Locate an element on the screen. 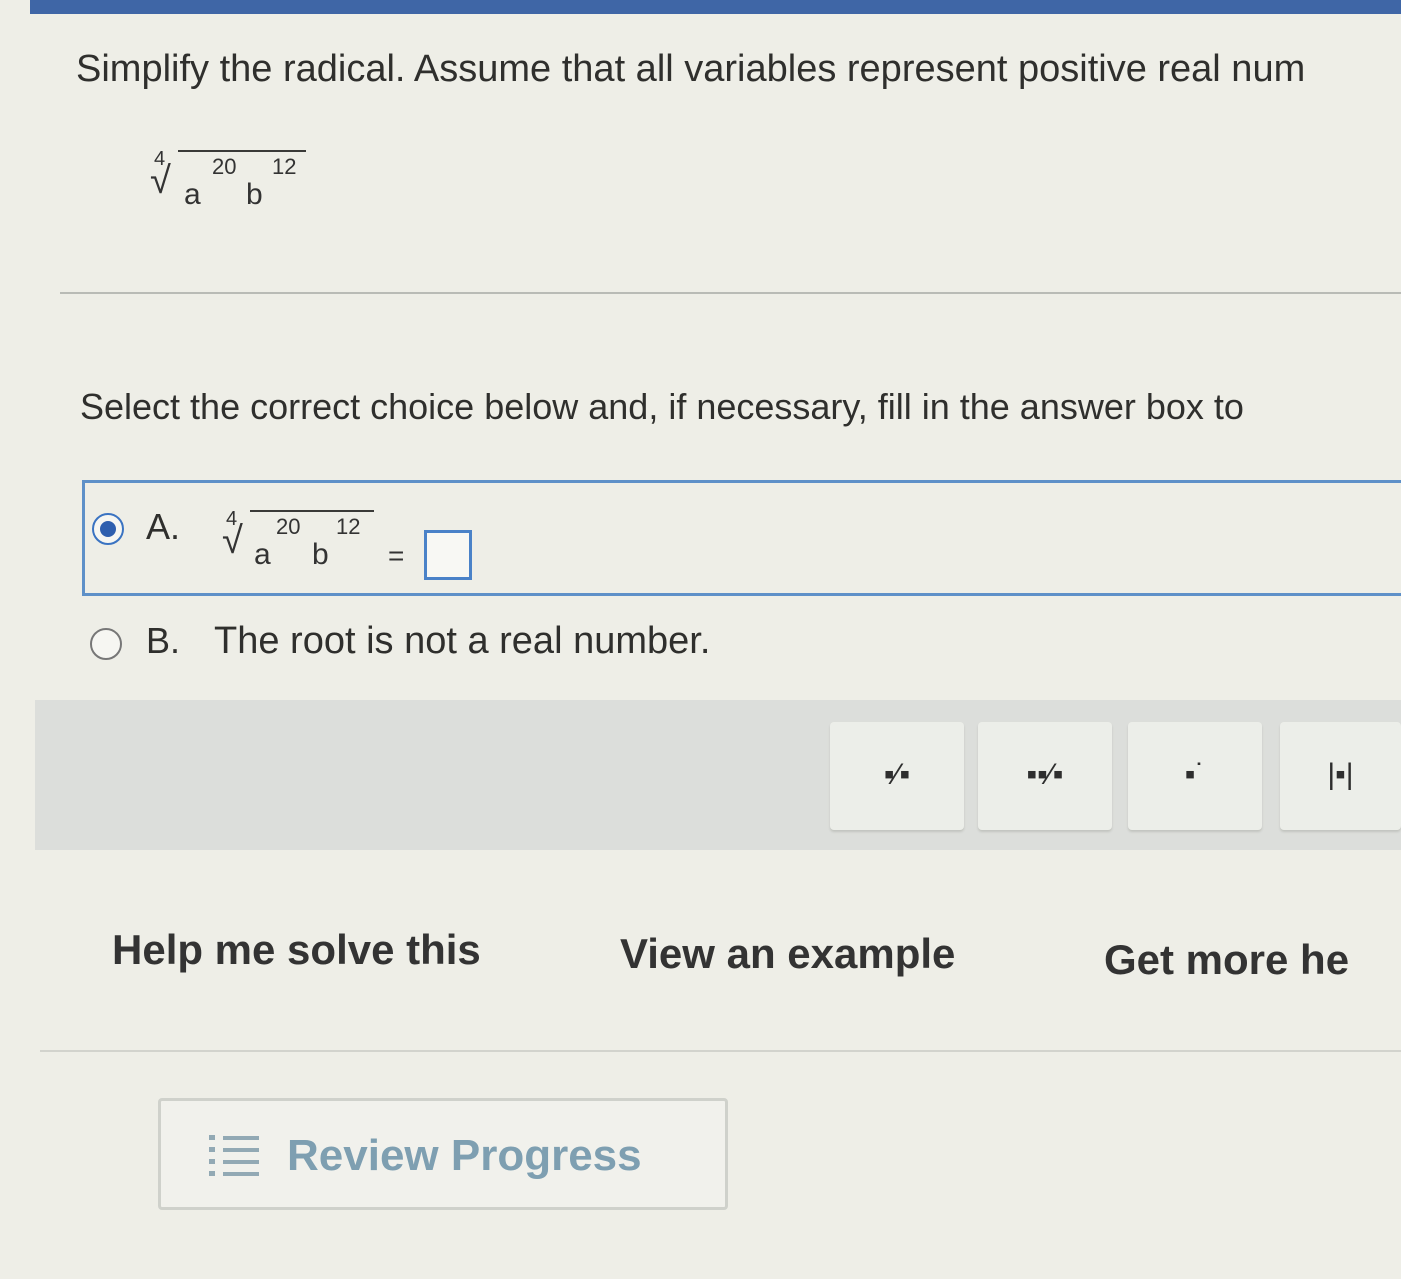 The width and height of the screenshot is (1401, 1279). absolute-value-icon: |▪| is located at coordinates (1340, 774).